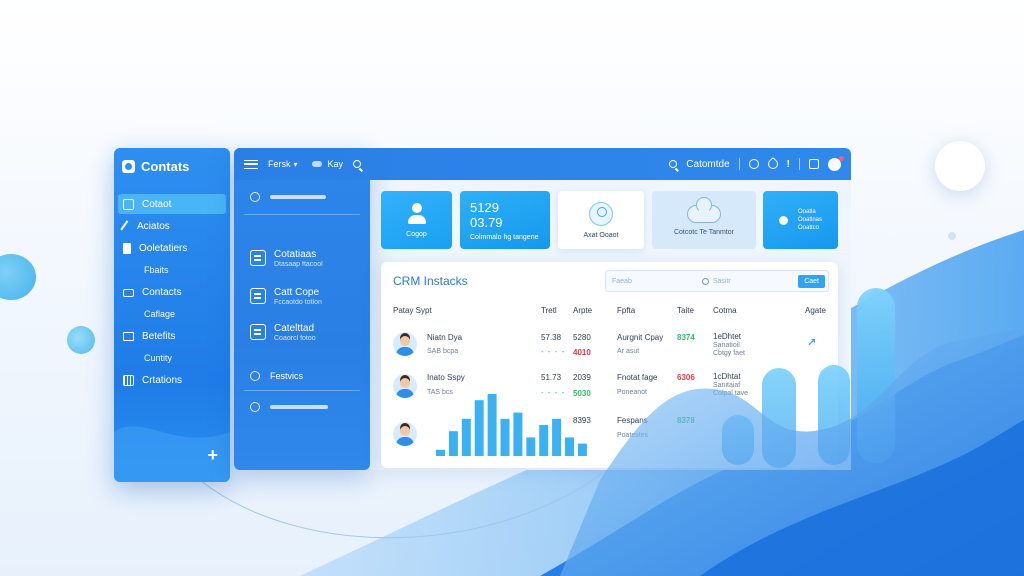 The height and width of the screenshot is (576, 1024). I want to click on panel-row-label: Festvics, so click(287, 376).